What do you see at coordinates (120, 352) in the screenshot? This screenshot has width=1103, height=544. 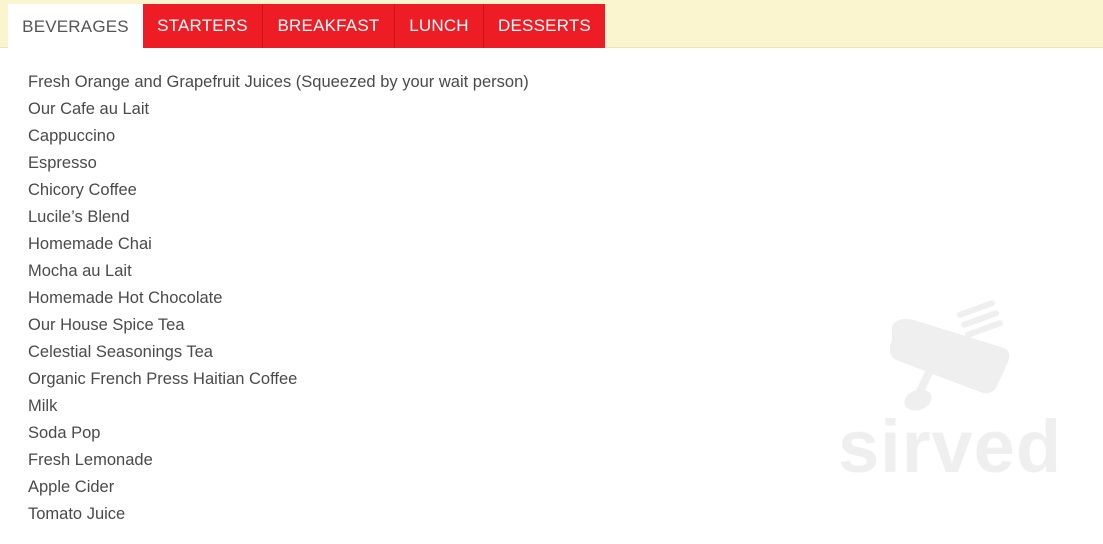 I see `menu-item: Celestial Seasonings Tea` at bounding box center [120, 352].